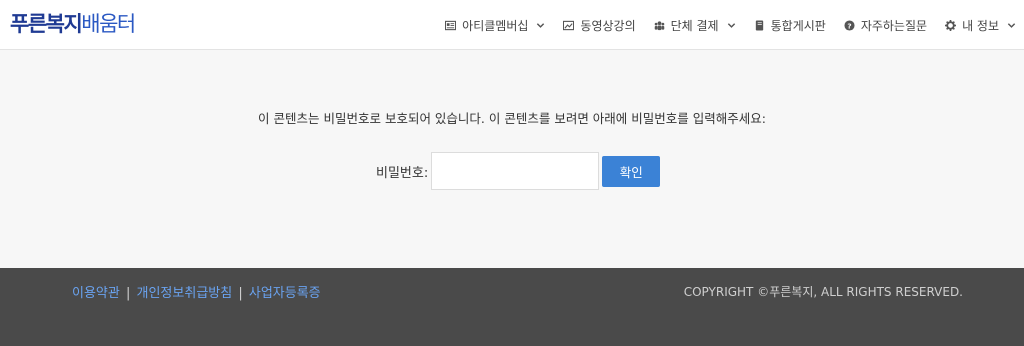  I want to click on group-icon, so click(659, 25).